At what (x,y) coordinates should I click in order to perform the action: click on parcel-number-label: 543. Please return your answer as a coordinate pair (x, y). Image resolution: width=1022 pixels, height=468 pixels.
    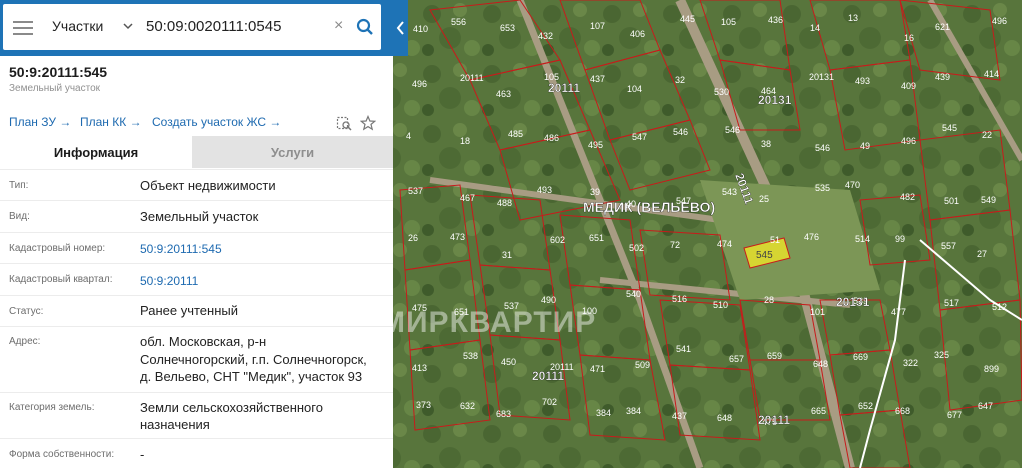
    Looking at the image, I should click on (729, 192).